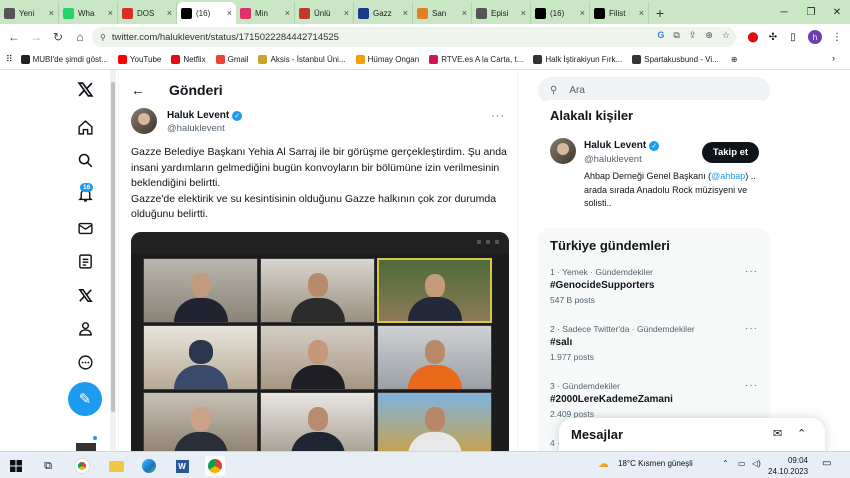 The height and width of the screenshot is (478, 850). Describe the element at coordinates (16, 466) in the screenshot. I see `windows-start-icon` at that location.